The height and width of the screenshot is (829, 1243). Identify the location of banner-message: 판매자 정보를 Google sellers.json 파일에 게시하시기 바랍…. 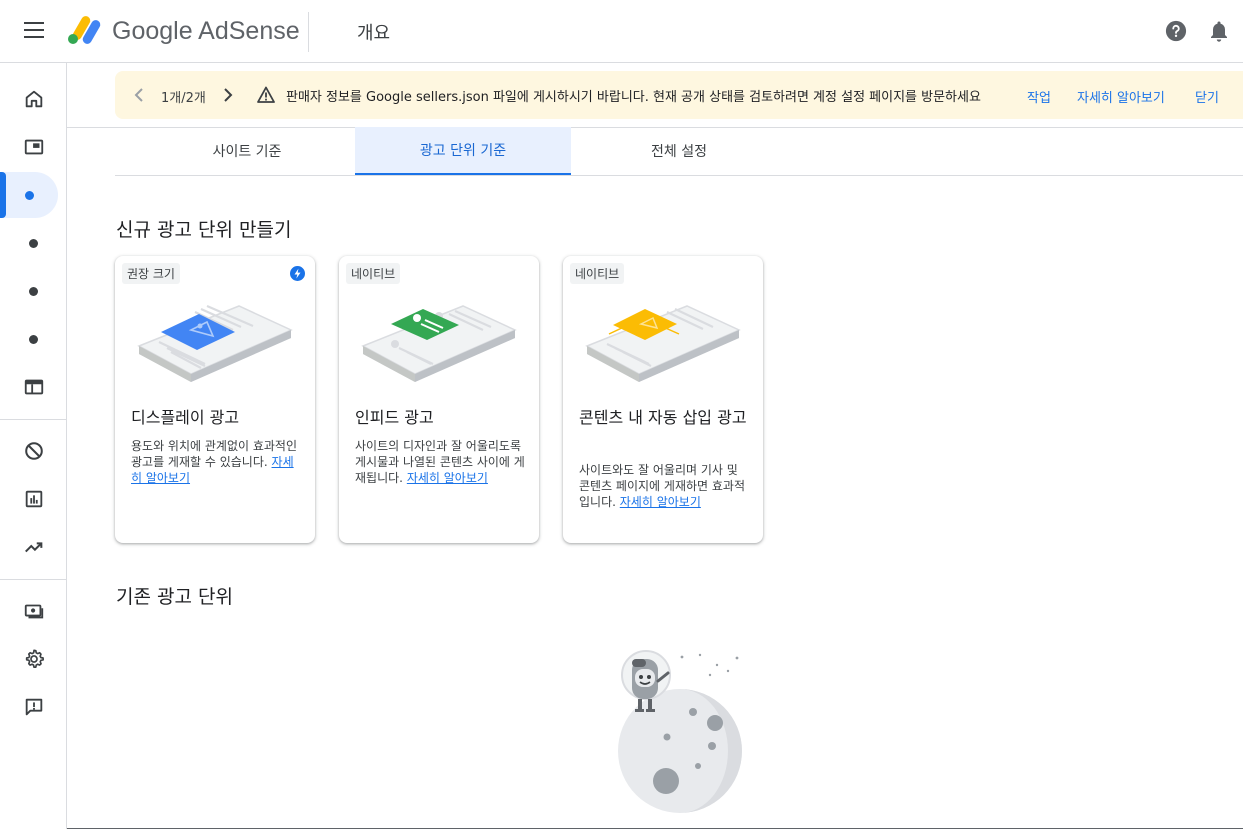
(633, 97).